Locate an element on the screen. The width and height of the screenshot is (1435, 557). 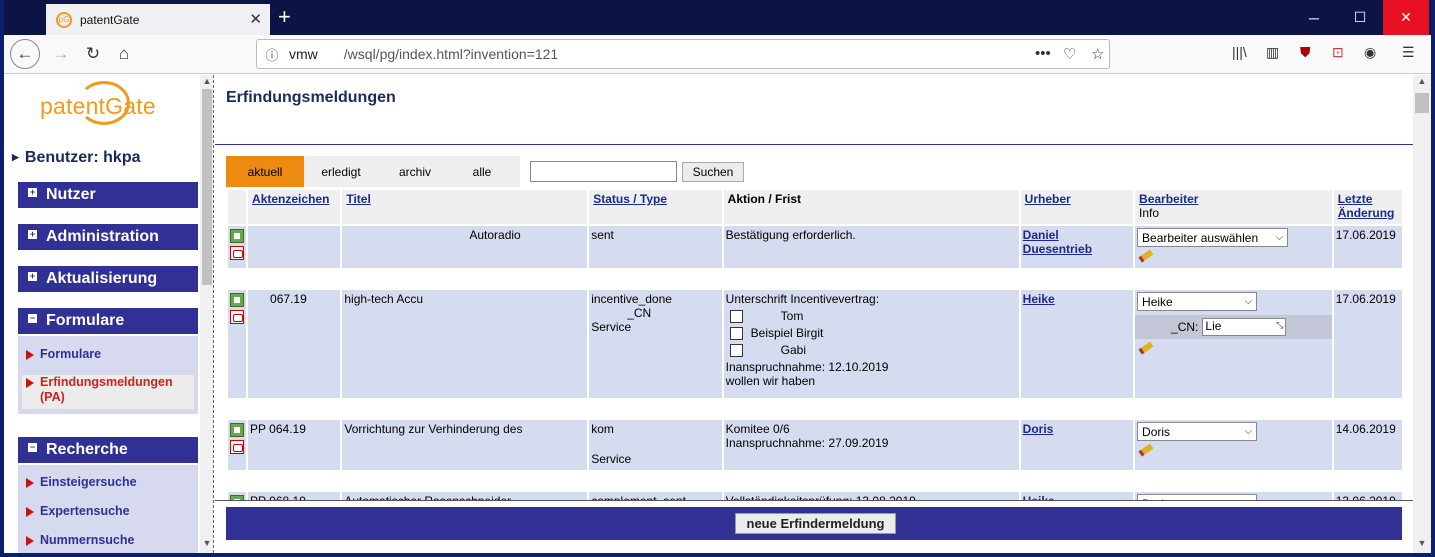
header-titel: Titel is located at coordinates (465, 207).